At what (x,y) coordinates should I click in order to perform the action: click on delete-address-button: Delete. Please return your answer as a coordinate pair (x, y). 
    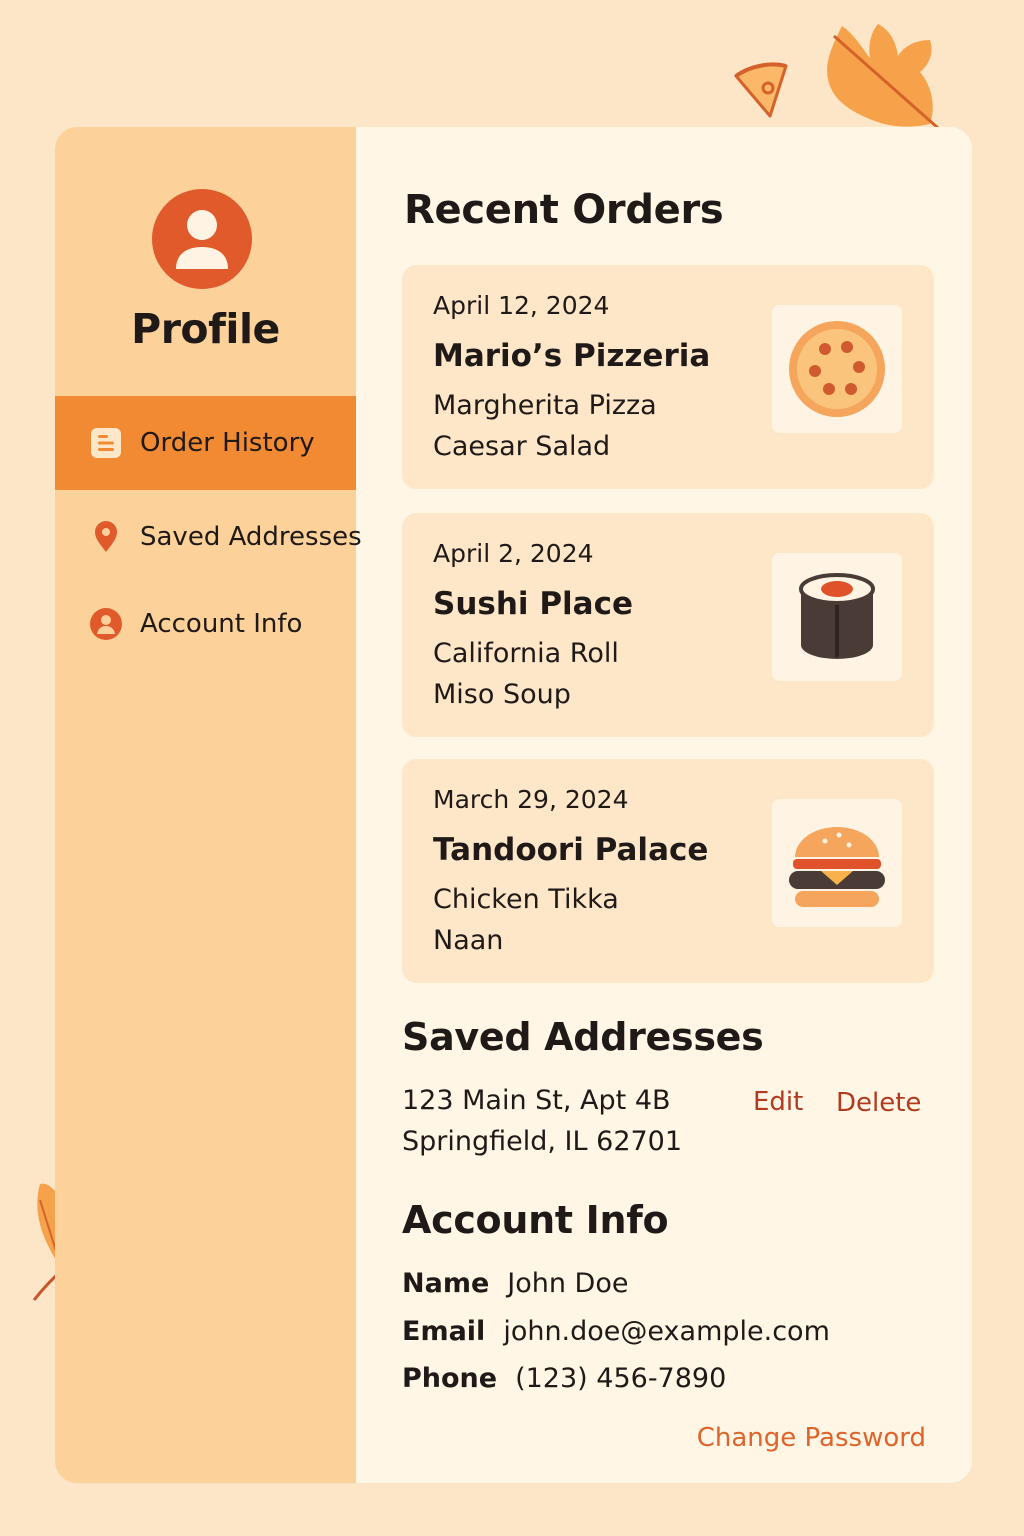
    Looking at the image, I should click on (878, 1103).